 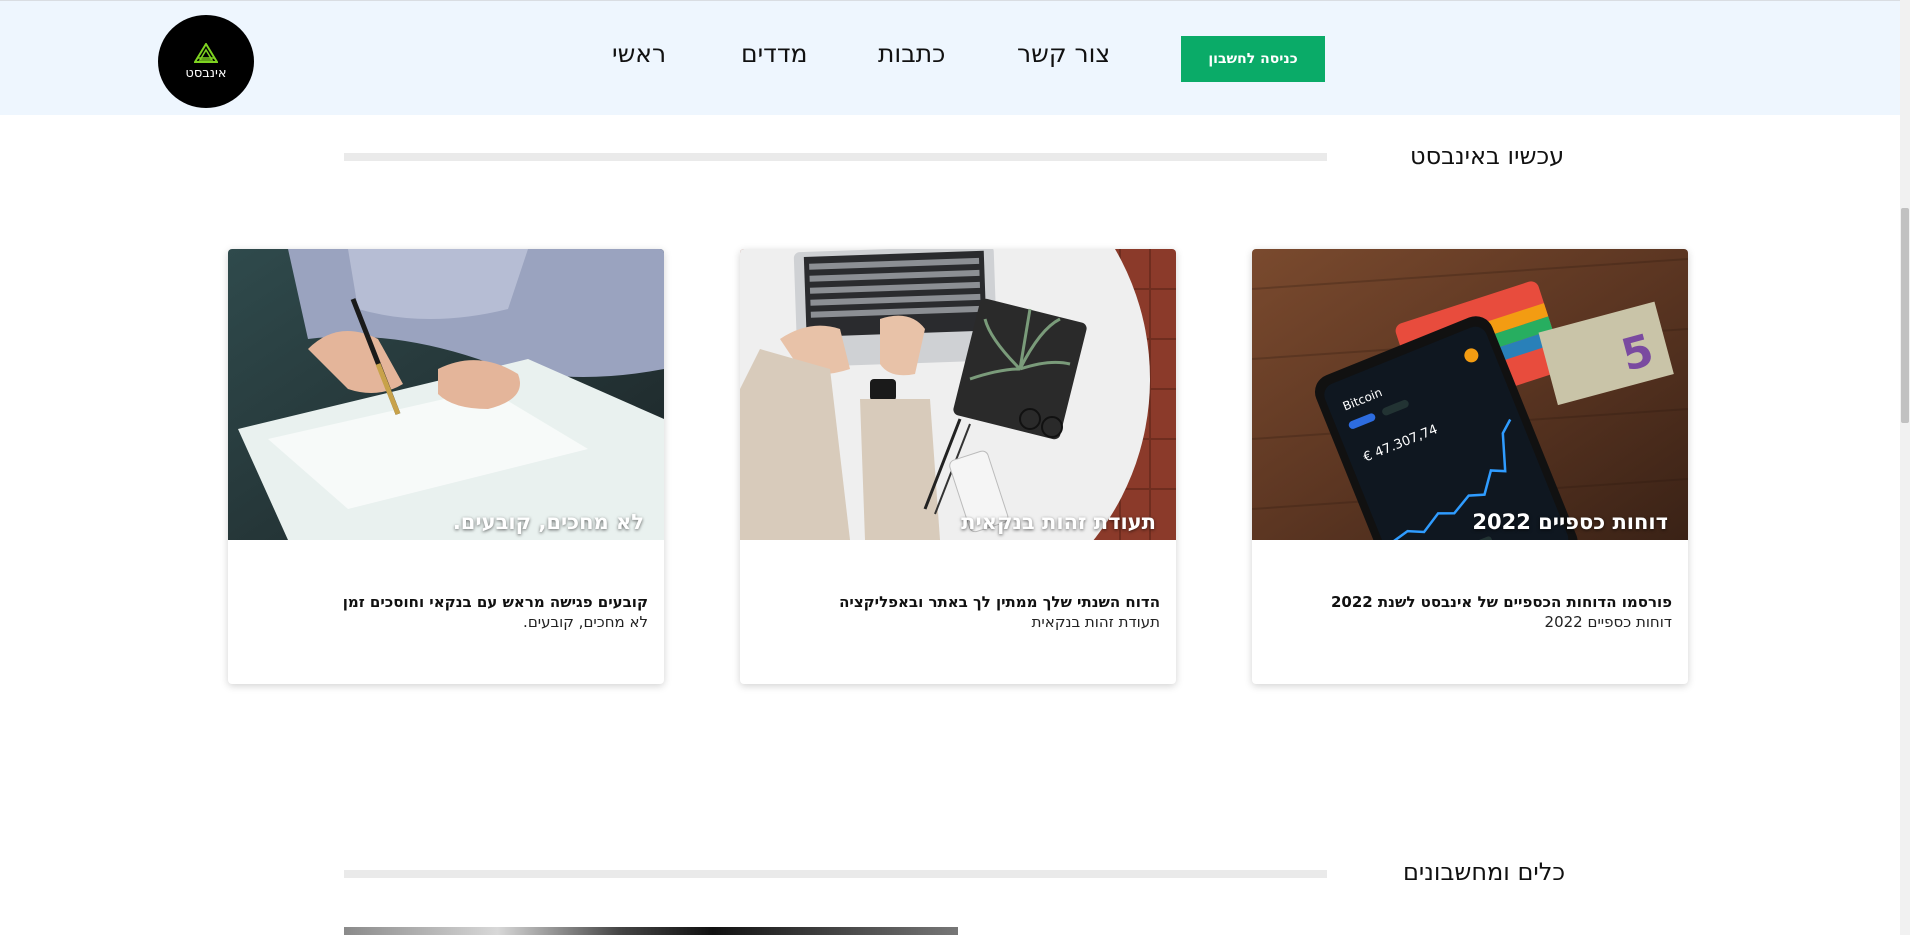 I want to click on logo-triangle-icon, so click(x=206, y=53).